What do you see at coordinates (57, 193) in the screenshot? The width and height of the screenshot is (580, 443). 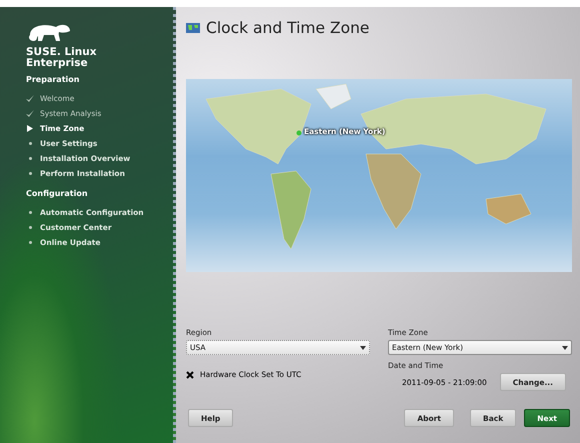 I see `section-title: Configuration` at bounding box center [57, 193].